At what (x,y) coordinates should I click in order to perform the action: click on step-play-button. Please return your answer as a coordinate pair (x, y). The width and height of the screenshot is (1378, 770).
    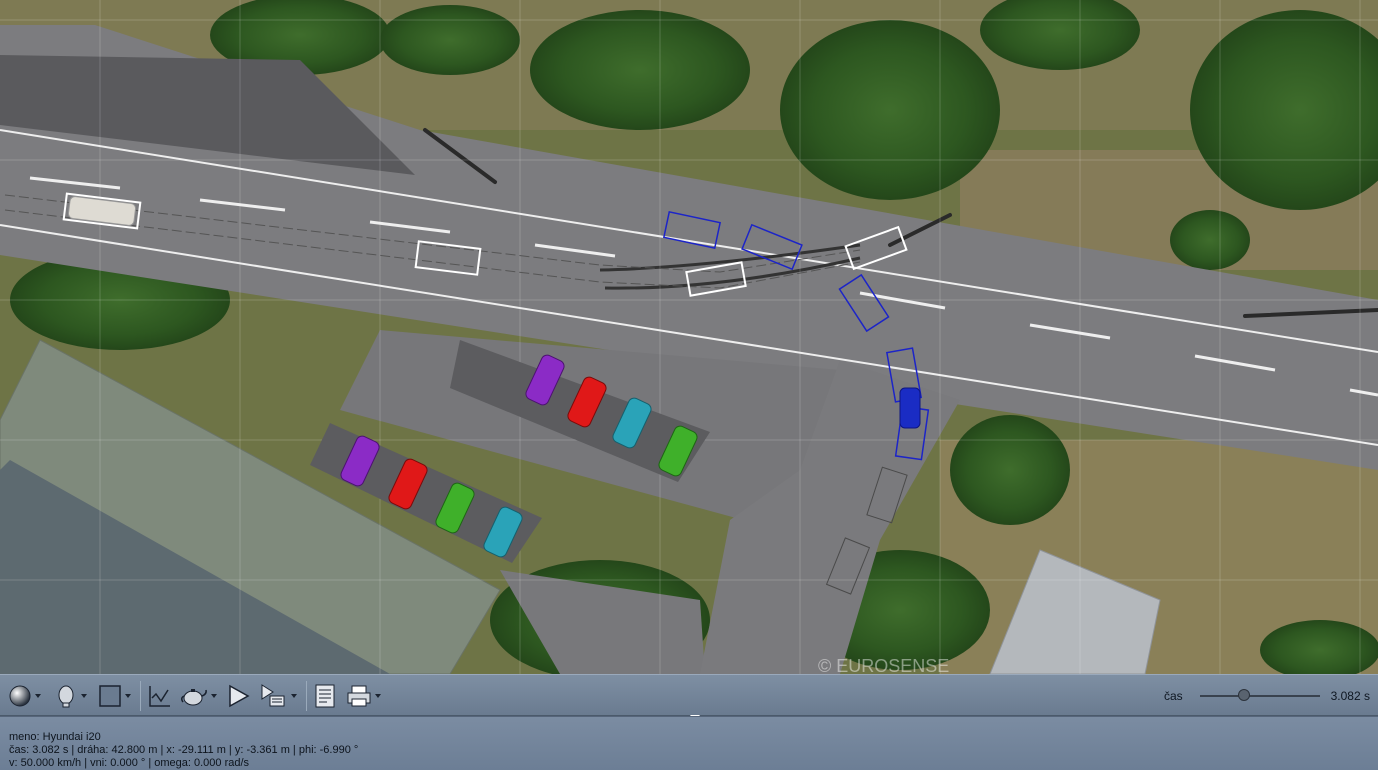
    Looking at the image, I should click on (278, 696).